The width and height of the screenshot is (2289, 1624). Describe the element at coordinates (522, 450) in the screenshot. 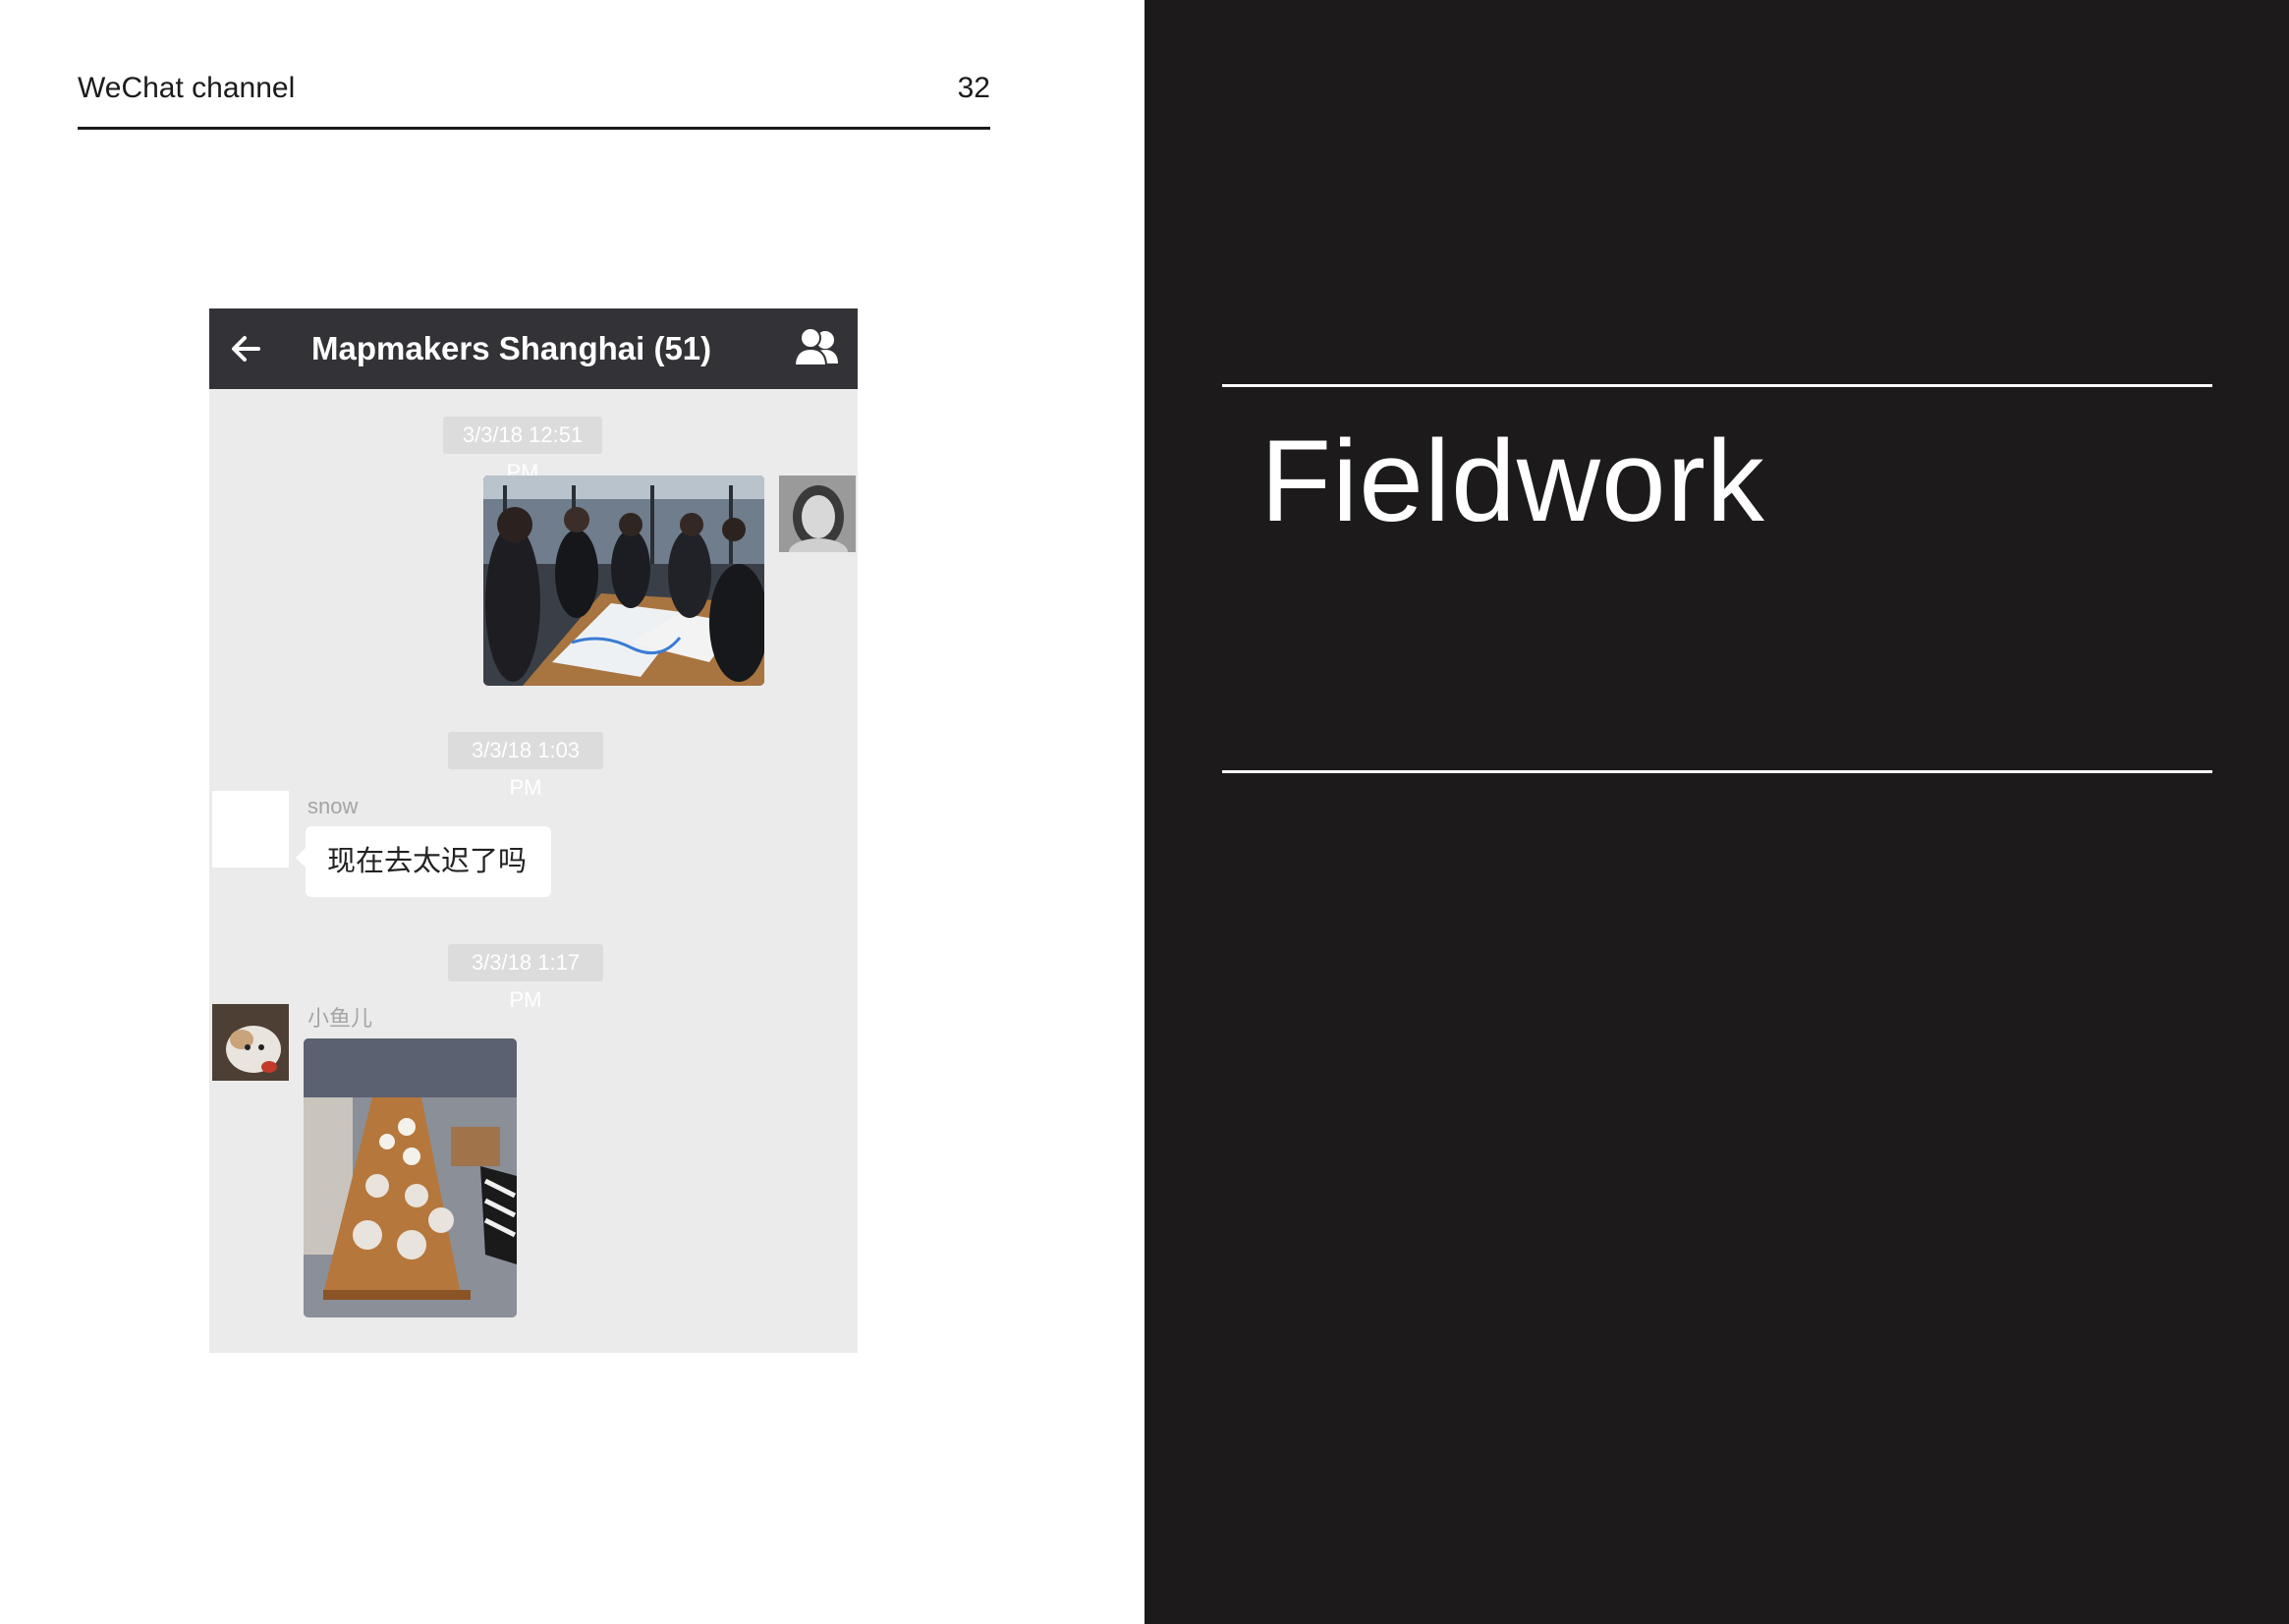

I see `message-timestamp: 3/3/18 12:51 PM` at that location.